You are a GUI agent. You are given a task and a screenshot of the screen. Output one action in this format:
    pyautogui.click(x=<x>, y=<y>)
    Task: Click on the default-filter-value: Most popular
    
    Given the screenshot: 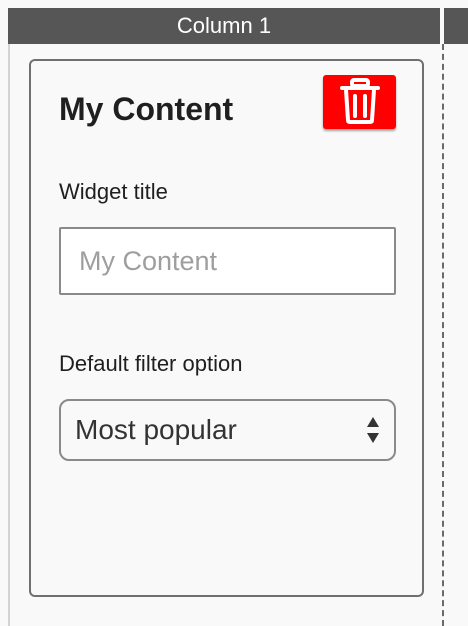 What is the action you would take?
    pyautogui.click(x=156, y=429)
    